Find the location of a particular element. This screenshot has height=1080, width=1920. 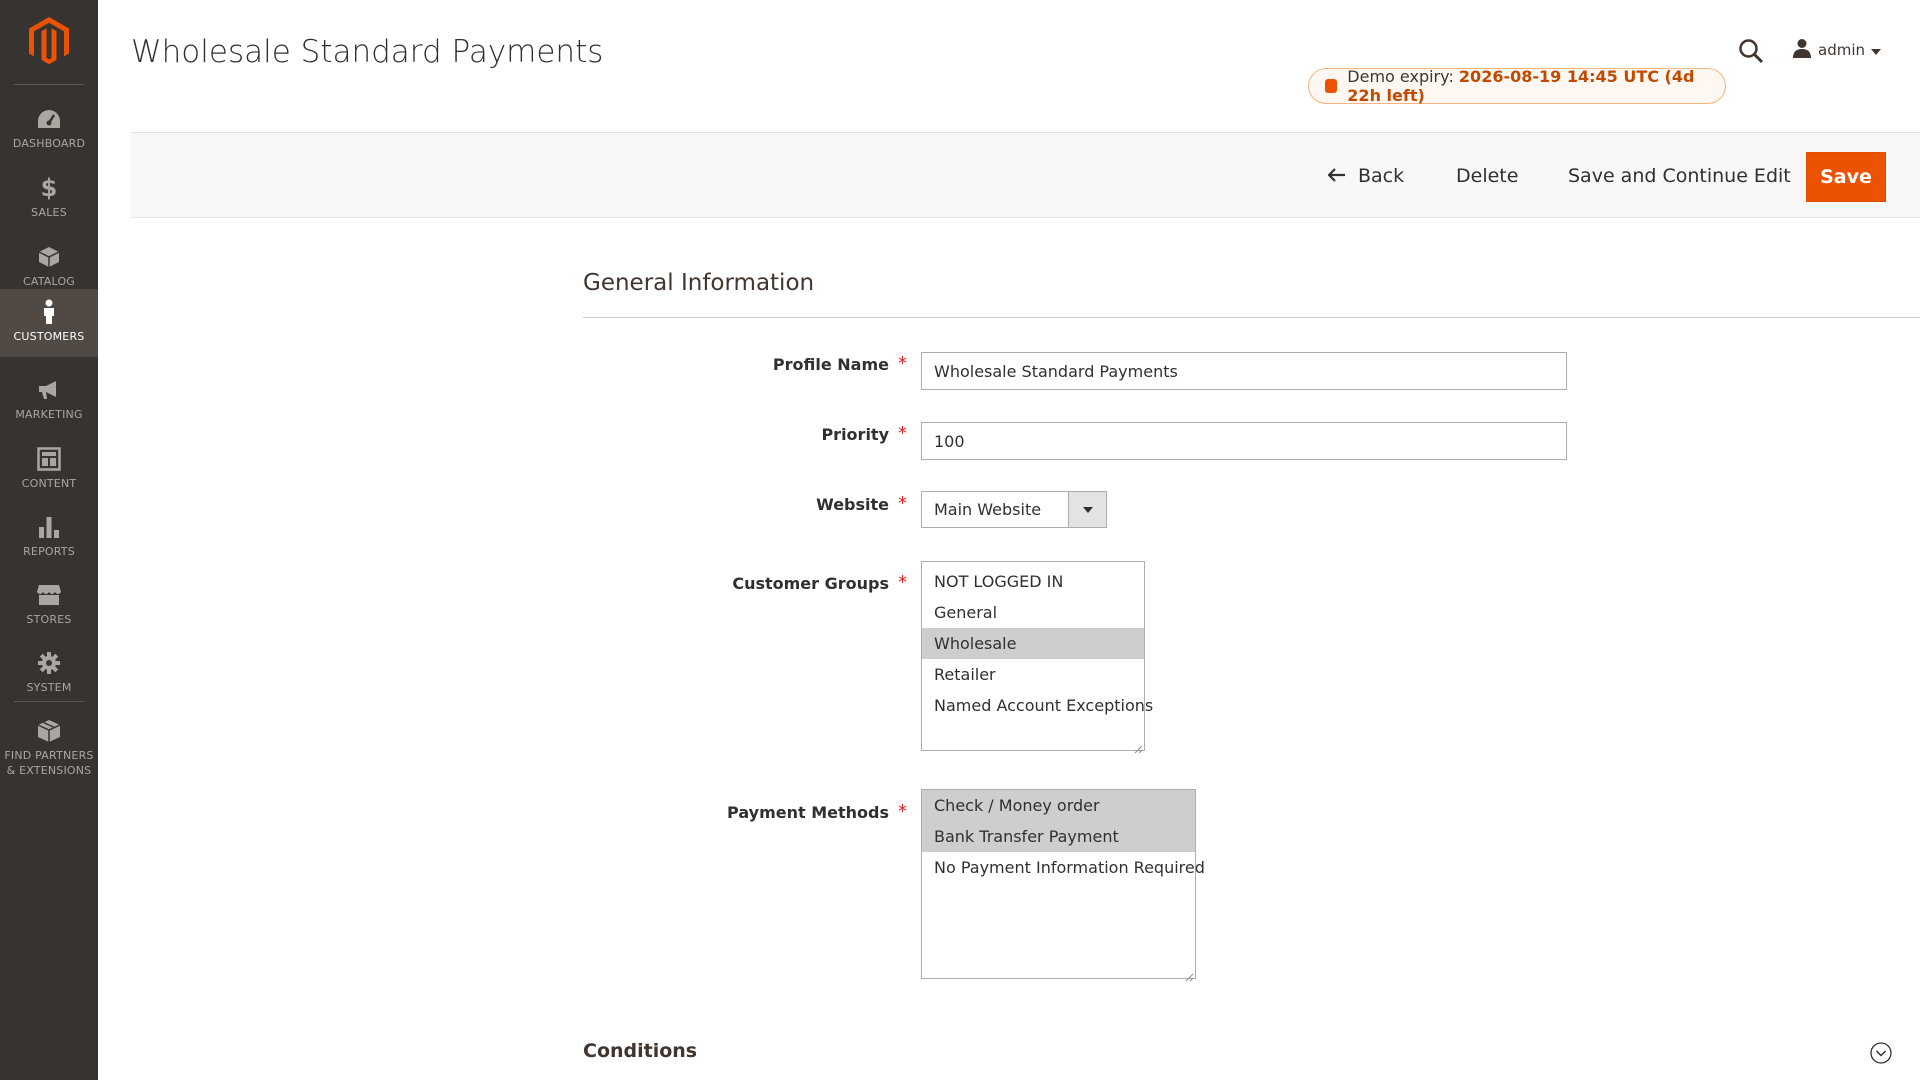

gear-icon is located at coordinates (49, 663).